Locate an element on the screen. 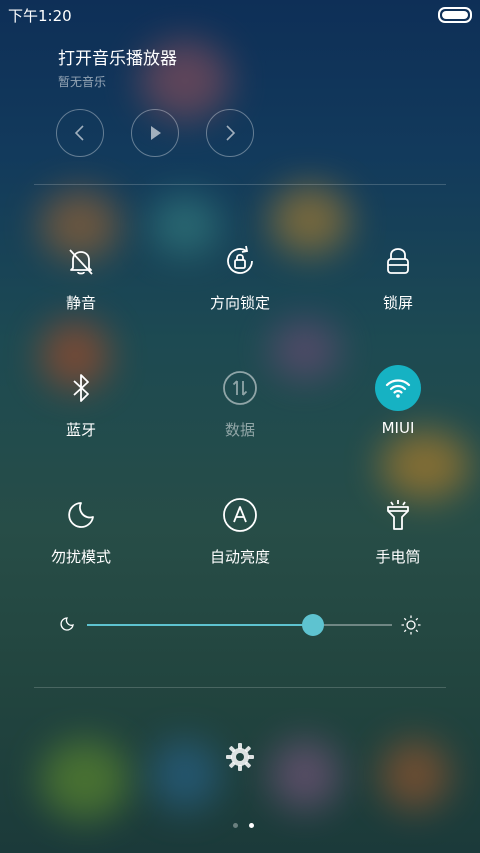  play-icon is located at coordinates (156, 133).